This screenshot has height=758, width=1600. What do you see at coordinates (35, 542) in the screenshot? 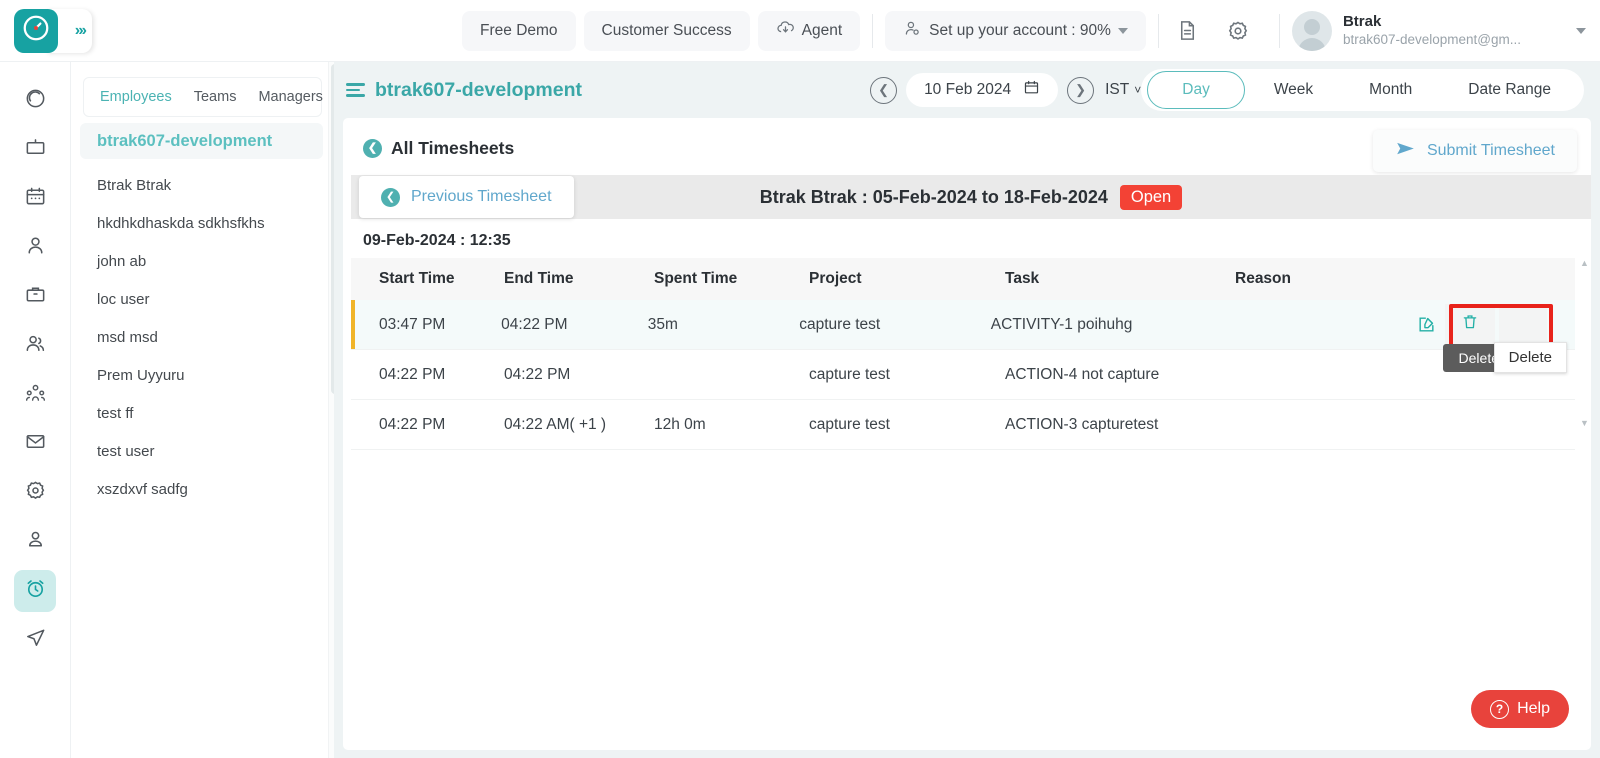
I see `sidebar-item-profile` at bounding box center [35, 542].